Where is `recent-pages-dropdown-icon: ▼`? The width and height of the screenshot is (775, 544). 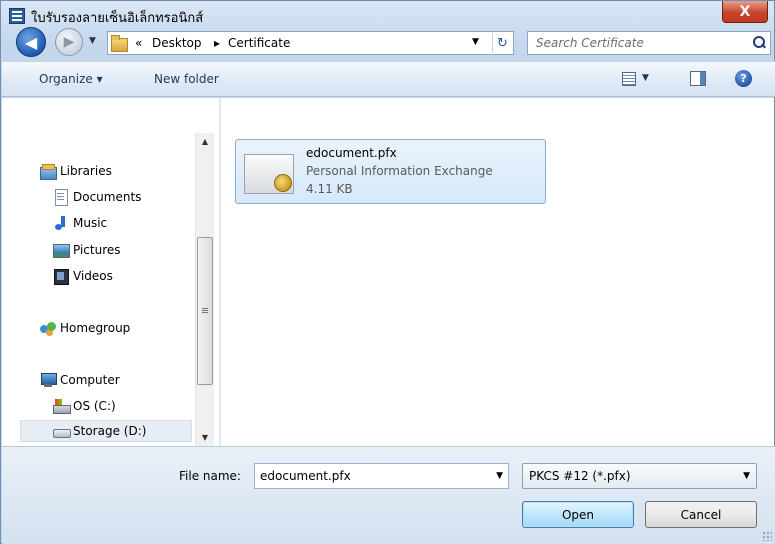 recent-pages-dropdown-icon: ▼ is located at coordinates (95, 42).